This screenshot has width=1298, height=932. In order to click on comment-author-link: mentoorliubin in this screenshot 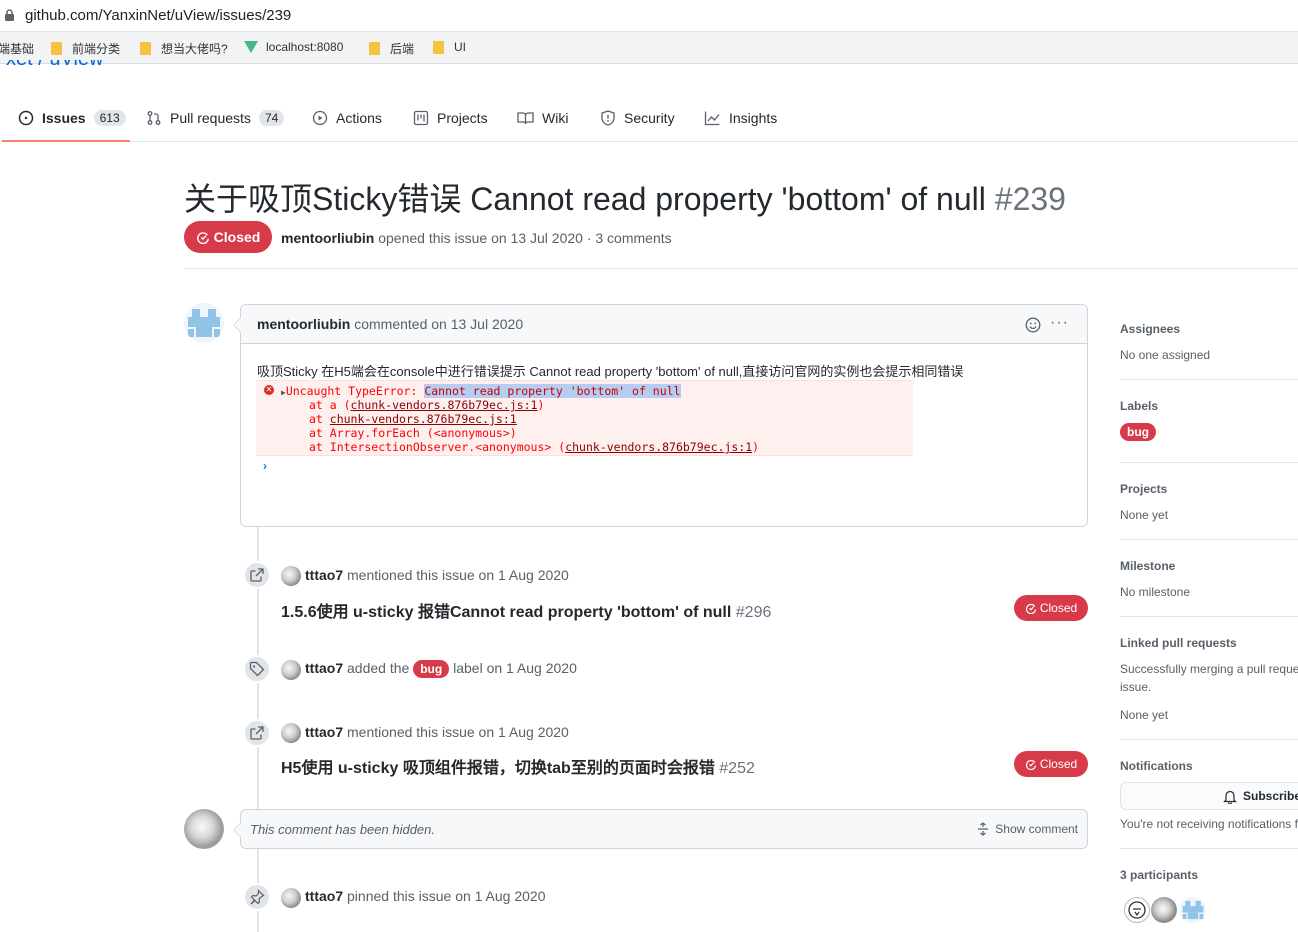, I will do `click(303, 324)`.